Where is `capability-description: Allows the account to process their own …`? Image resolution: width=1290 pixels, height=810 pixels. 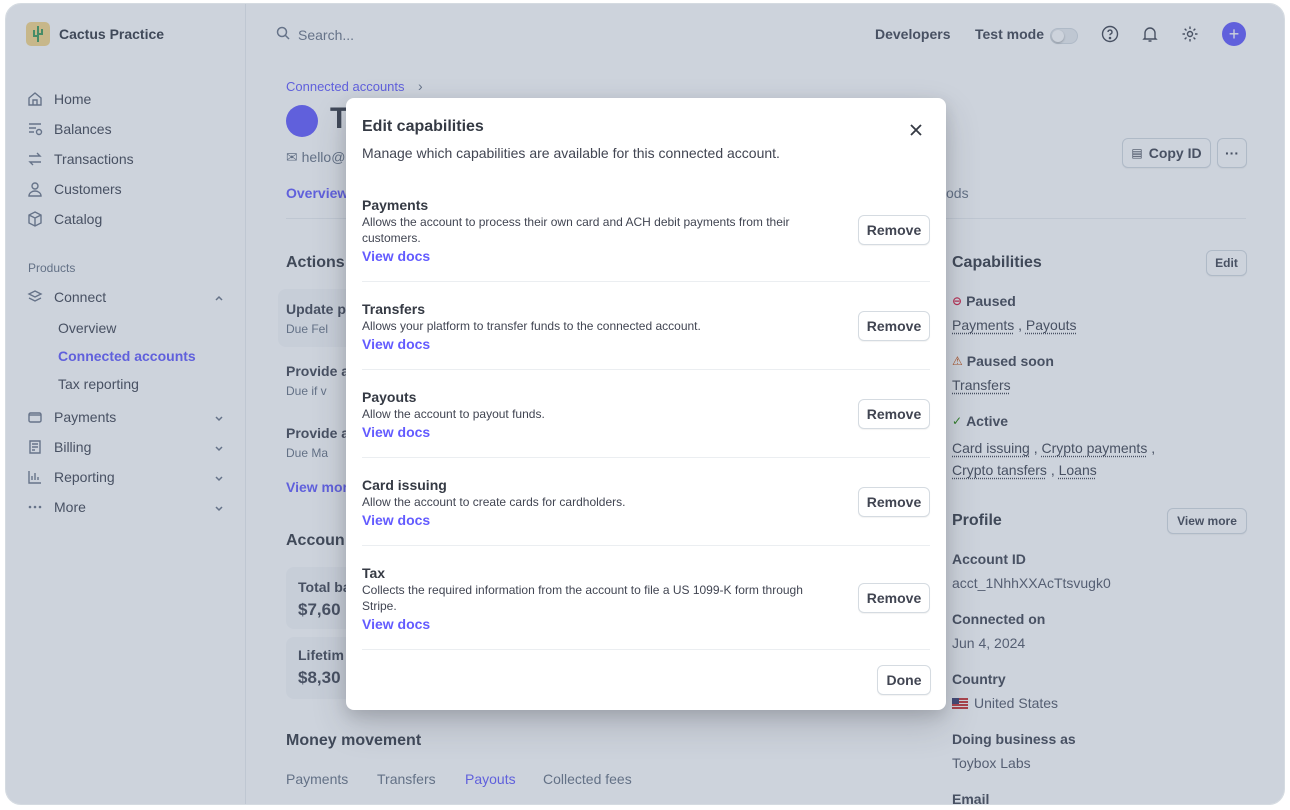 capability-description: Allows the account to process their own … is located at coordinates (576, 230).